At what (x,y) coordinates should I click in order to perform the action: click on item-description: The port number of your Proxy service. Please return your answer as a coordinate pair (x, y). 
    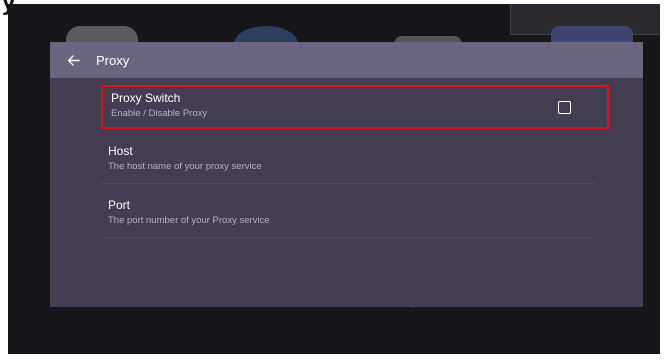
    Looking at the image, I should click on (189, 220).